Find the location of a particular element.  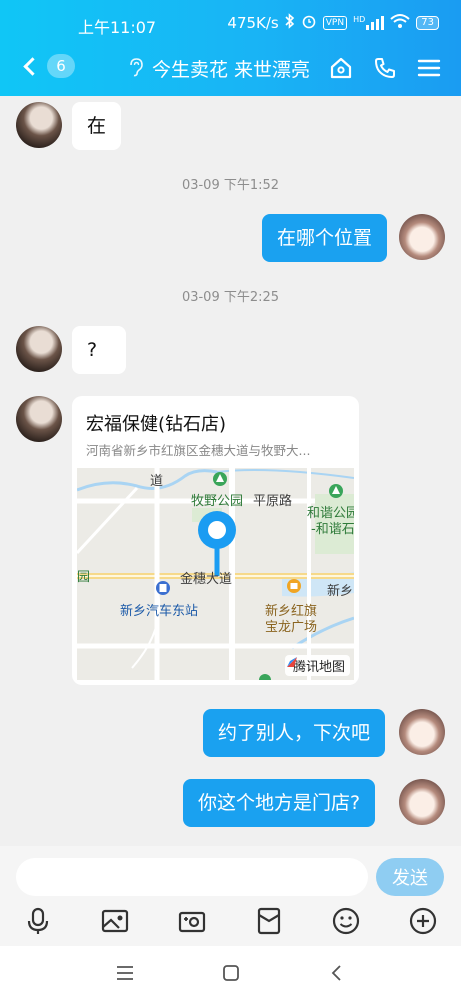

camera-icon is located at coordinates (192, 921).